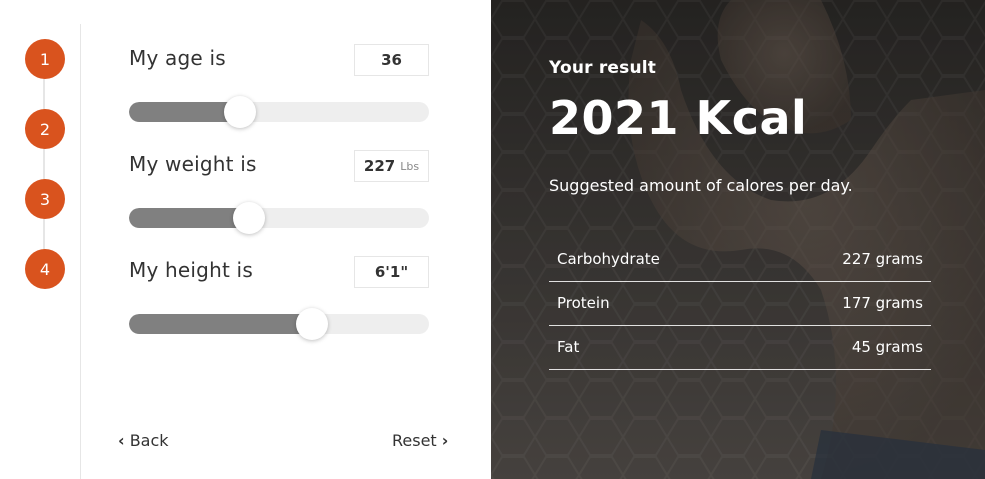  Describe the element at coordinates (177, 58) in the screenshot. I see `age-label: My age is` at that location.